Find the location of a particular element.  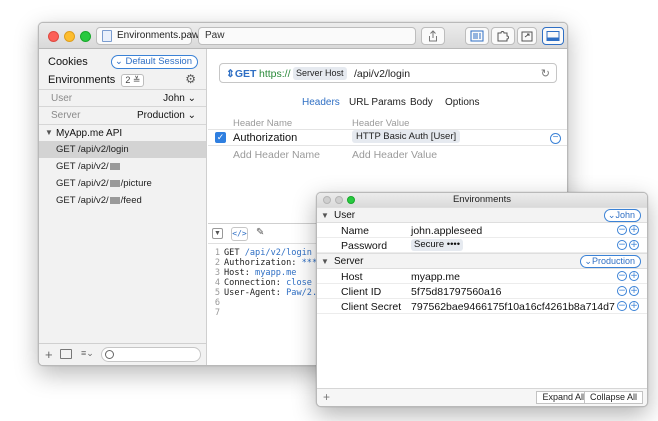

request-item: GET /api/v2/ /picture is located at coordinates (122, 183).